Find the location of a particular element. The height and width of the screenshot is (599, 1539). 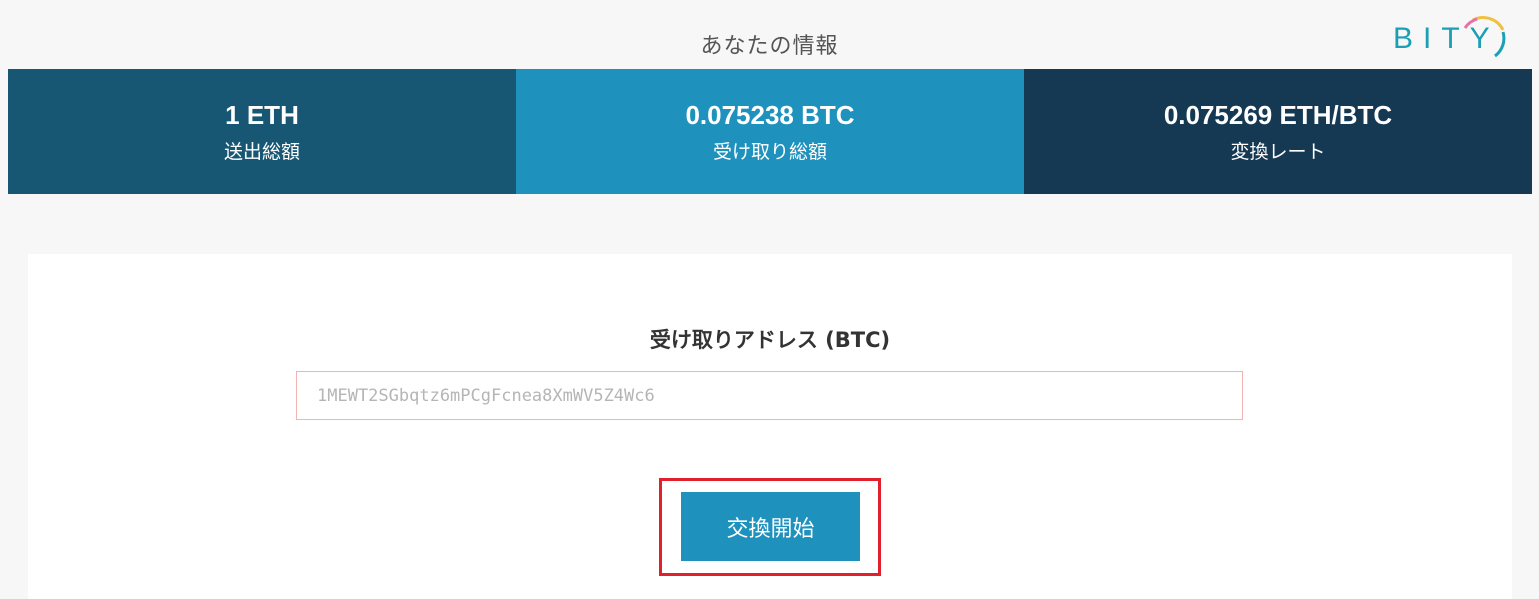

address-label: 受け取りアドレス (BTC) is located at coordinates (770, 340).